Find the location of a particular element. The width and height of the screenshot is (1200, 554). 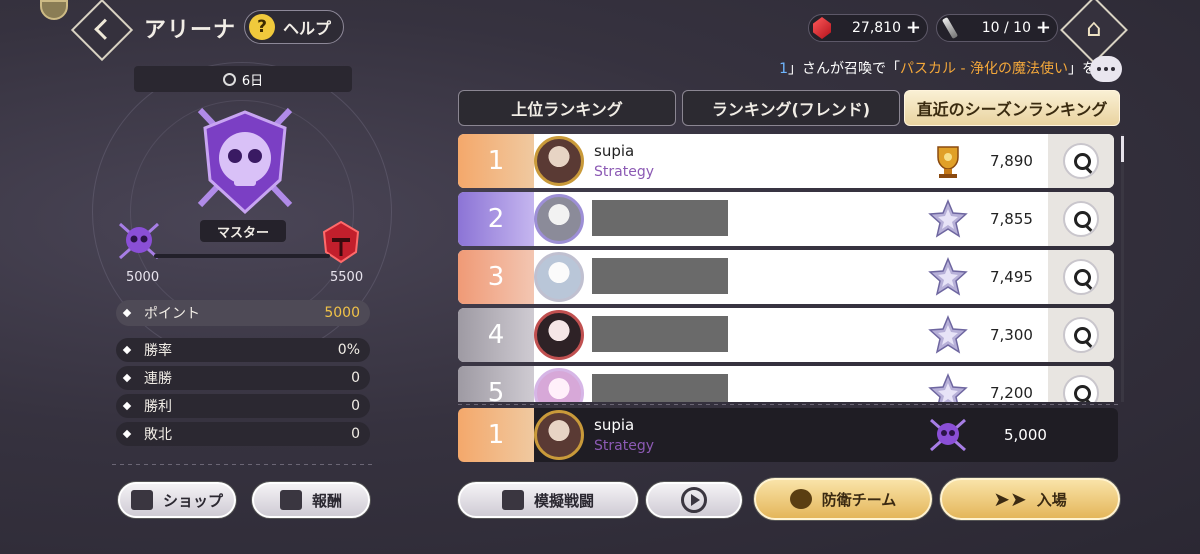

my-avatar is located at coordinates (559, 435).